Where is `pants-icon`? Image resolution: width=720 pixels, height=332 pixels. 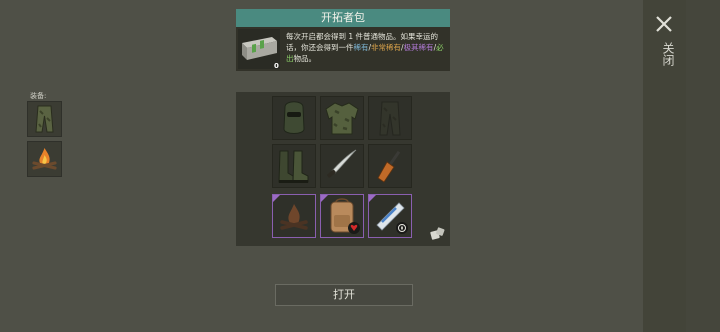
pants-icon is located at coordinates (44, 119).